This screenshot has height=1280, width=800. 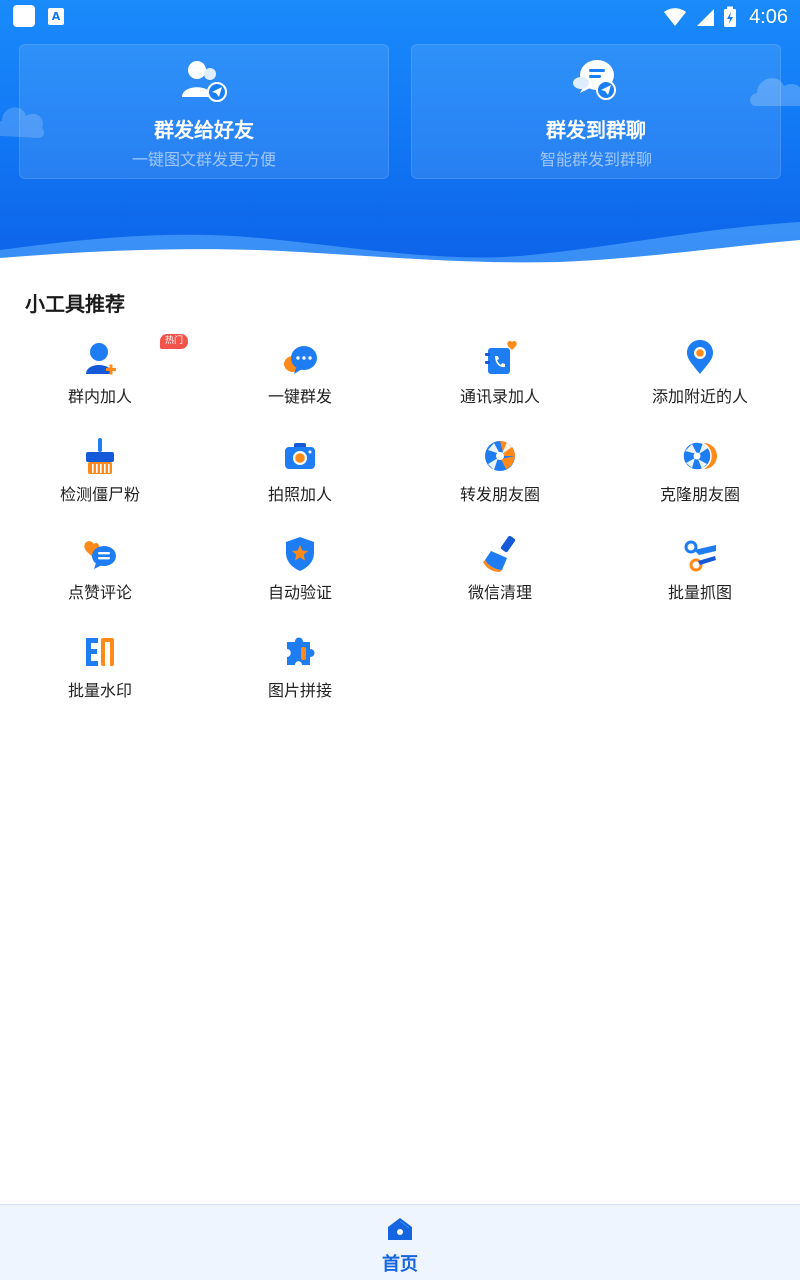 What do you see at coordinates (699, 456) in the screenshot?
I see `aperture-double-icon` at bounding box center [699, 456].